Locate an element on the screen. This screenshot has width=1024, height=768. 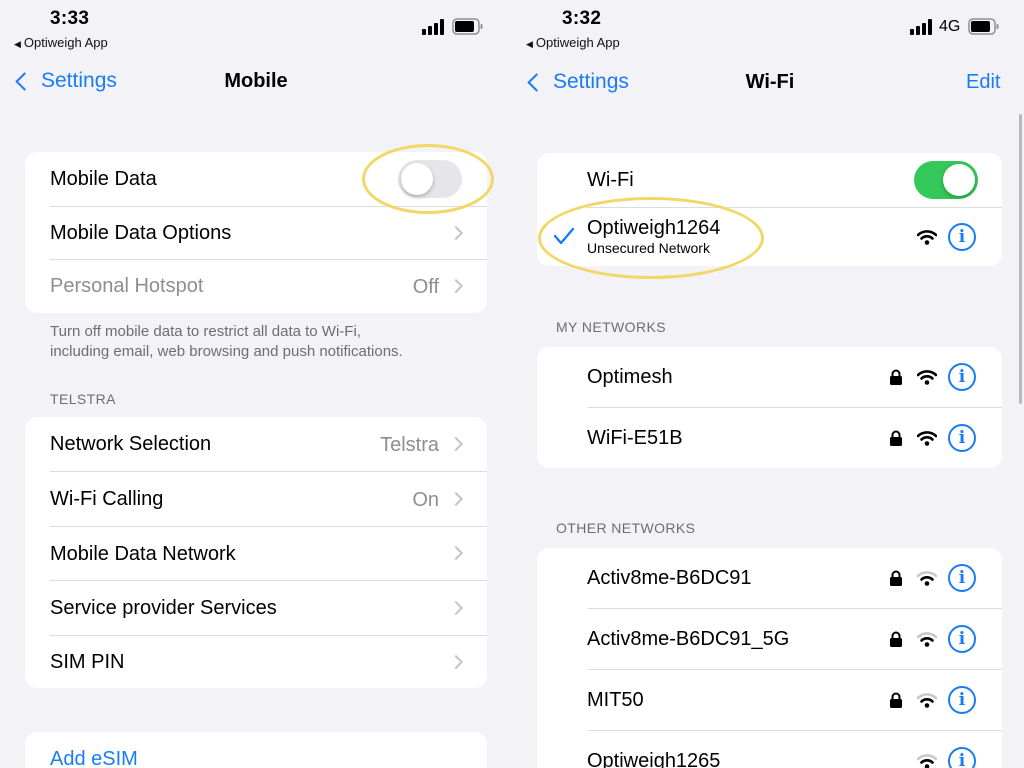
section-header-my-networks: MY NETWORKS is located at coordinates (611, 327).